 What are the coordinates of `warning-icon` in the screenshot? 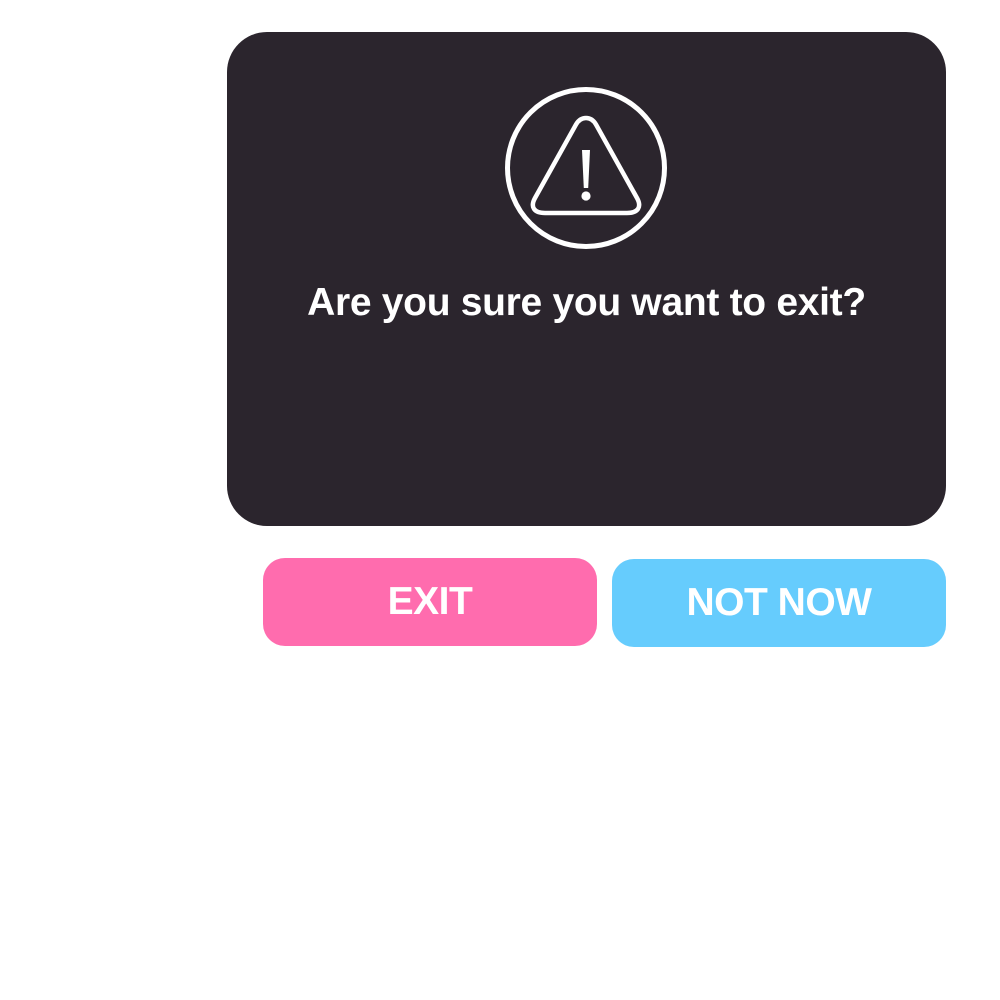 It's located at (586, 168).